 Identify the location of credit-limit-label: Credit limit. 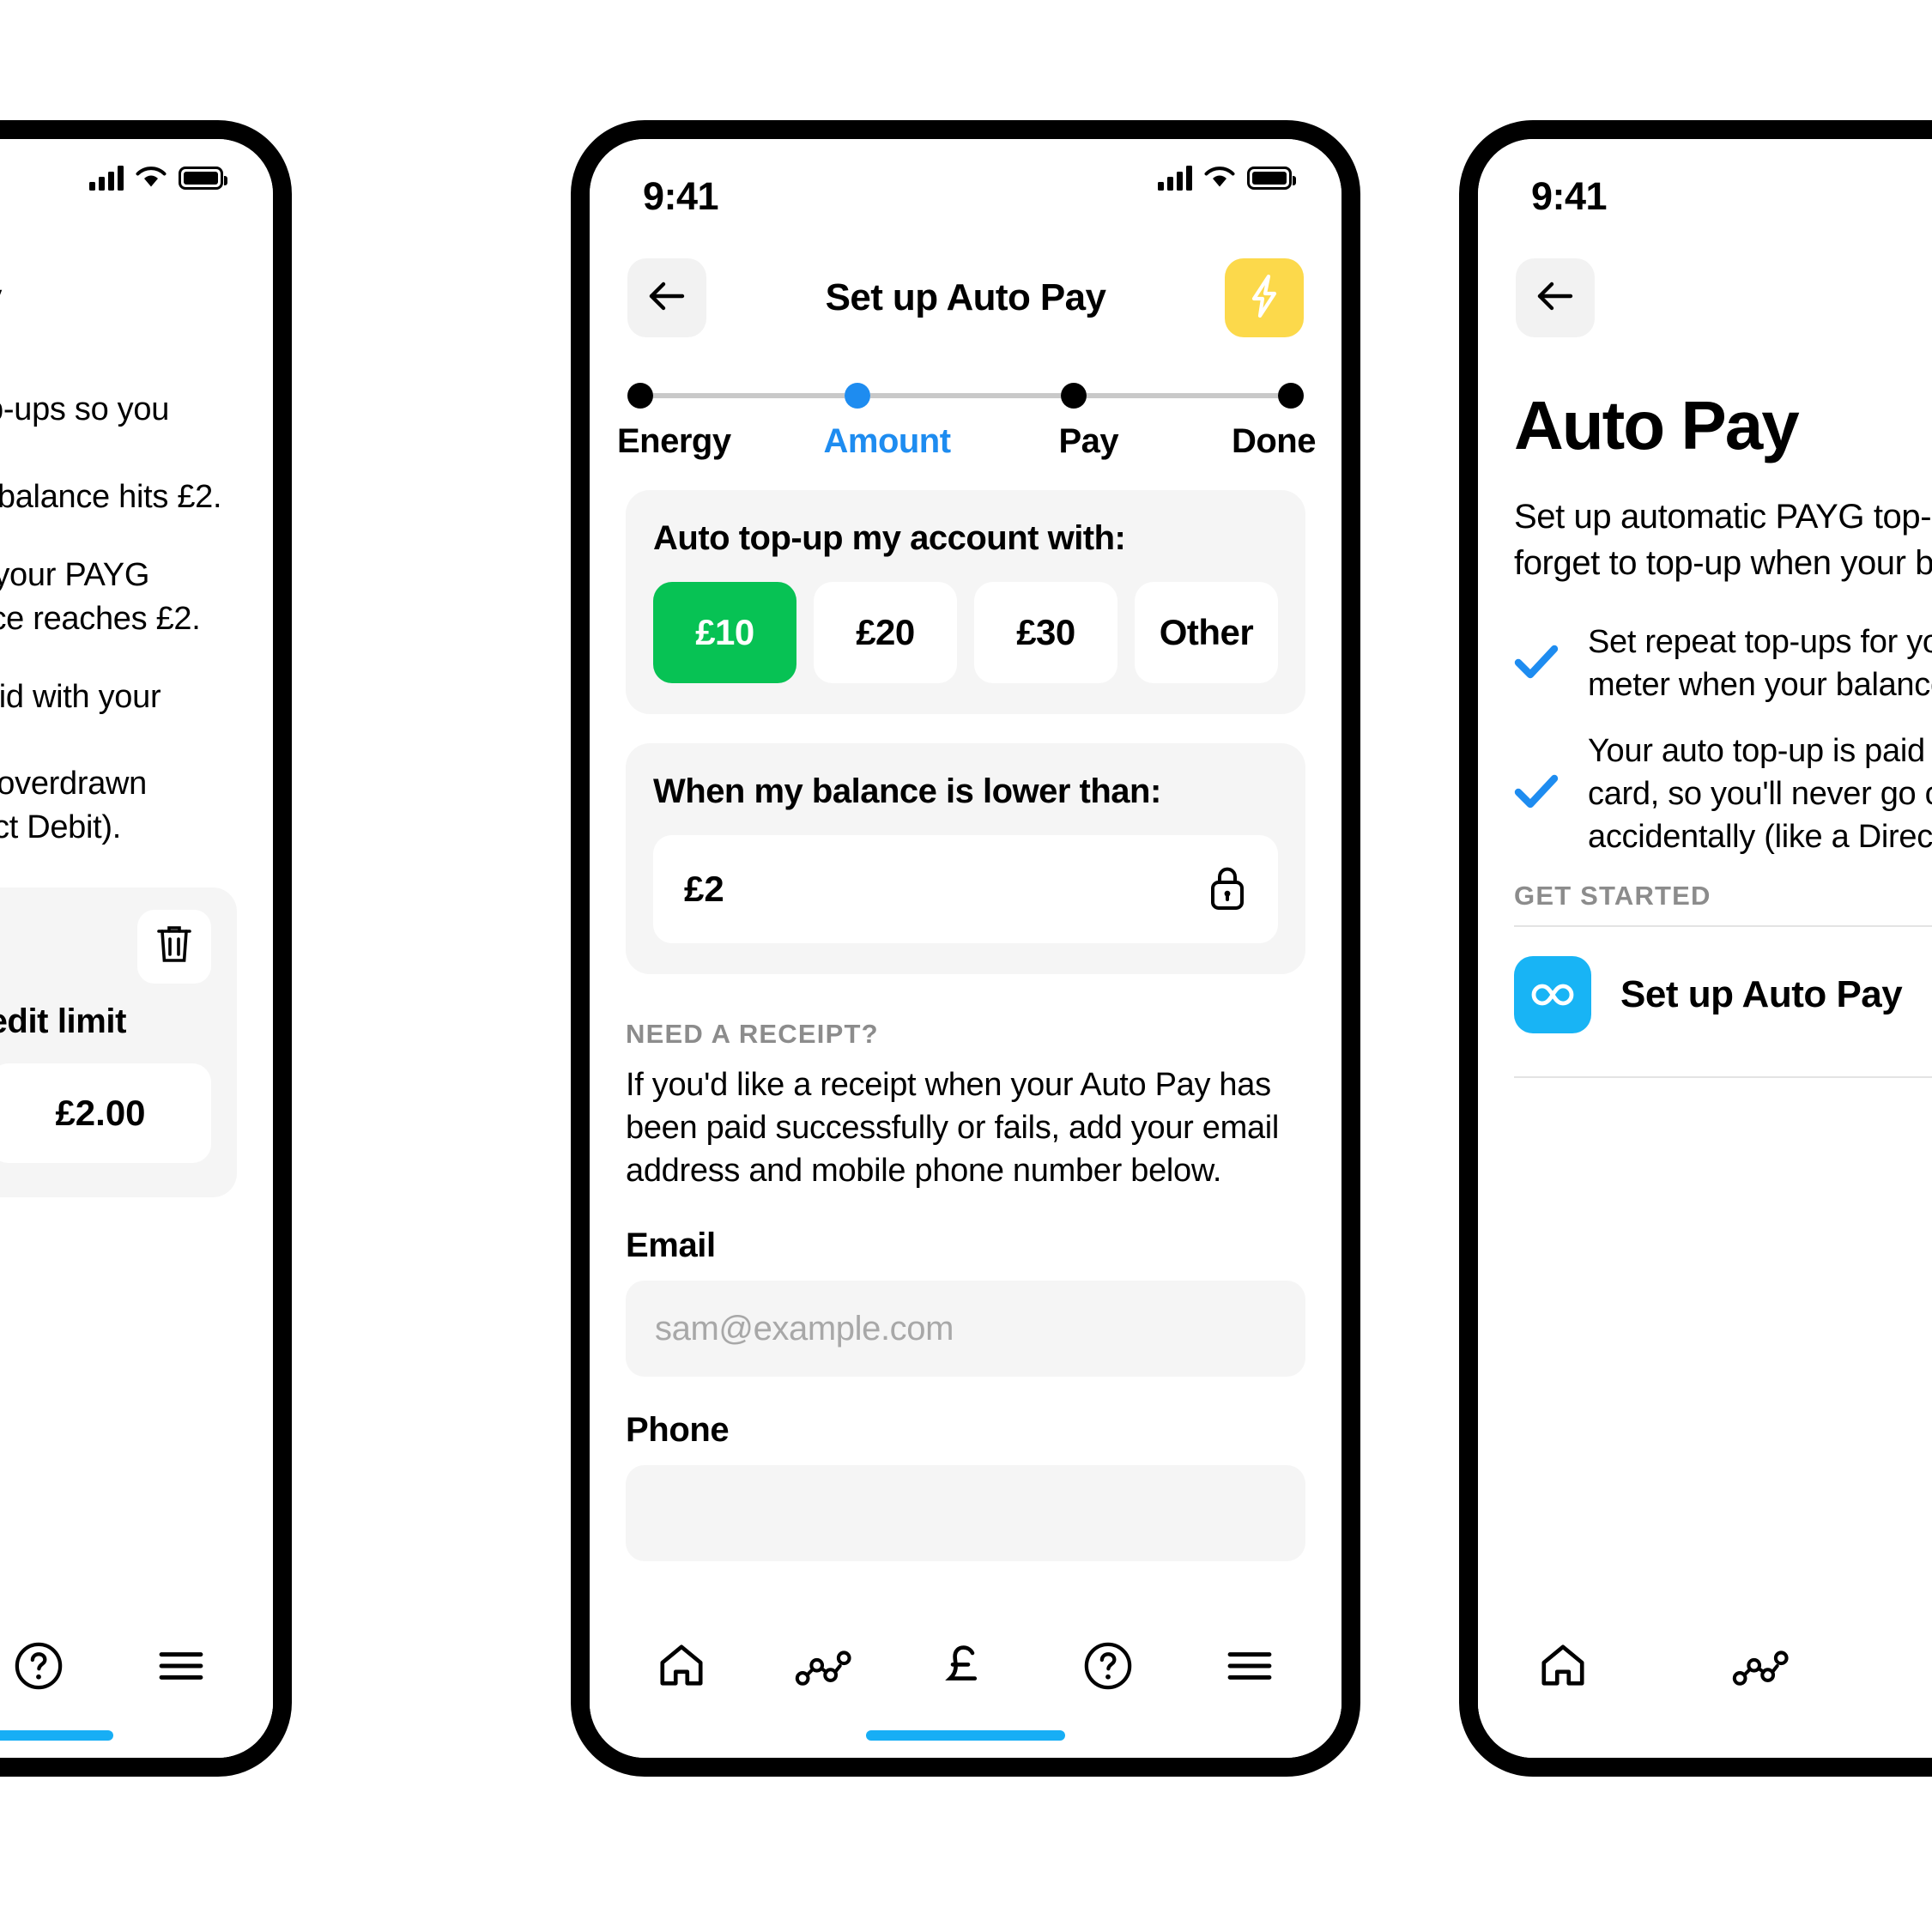
(64, 1021).